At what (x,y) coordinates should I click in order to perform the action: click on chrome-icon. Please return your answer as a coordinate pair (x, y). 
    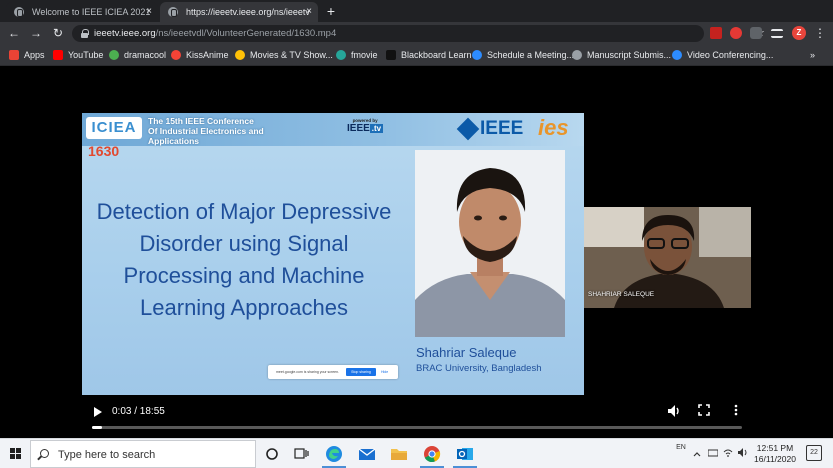
    Looking at the image, I should click on (432, 454).